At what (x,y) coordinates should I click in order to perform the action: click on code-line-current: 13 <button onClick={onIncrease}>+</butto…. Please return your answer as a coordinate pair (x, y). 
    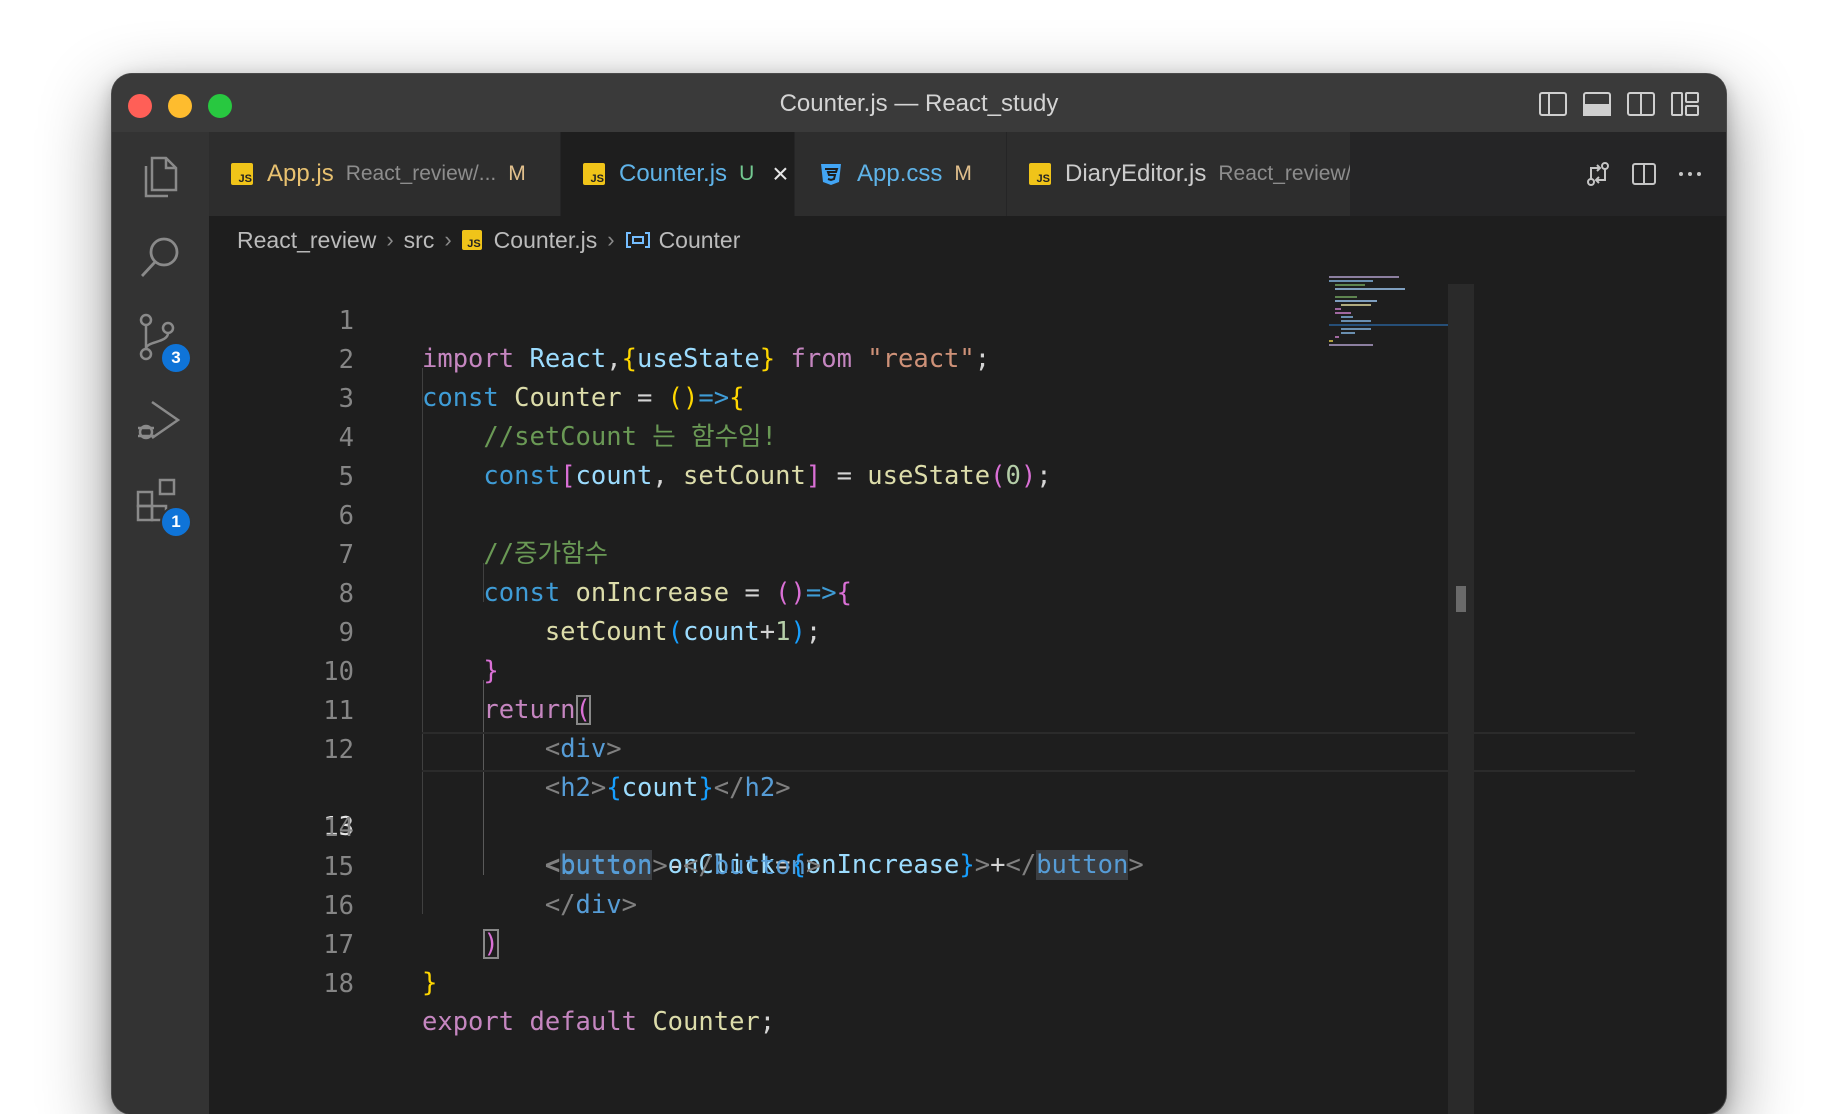
    Looking at the image, I should click on (922, 806).